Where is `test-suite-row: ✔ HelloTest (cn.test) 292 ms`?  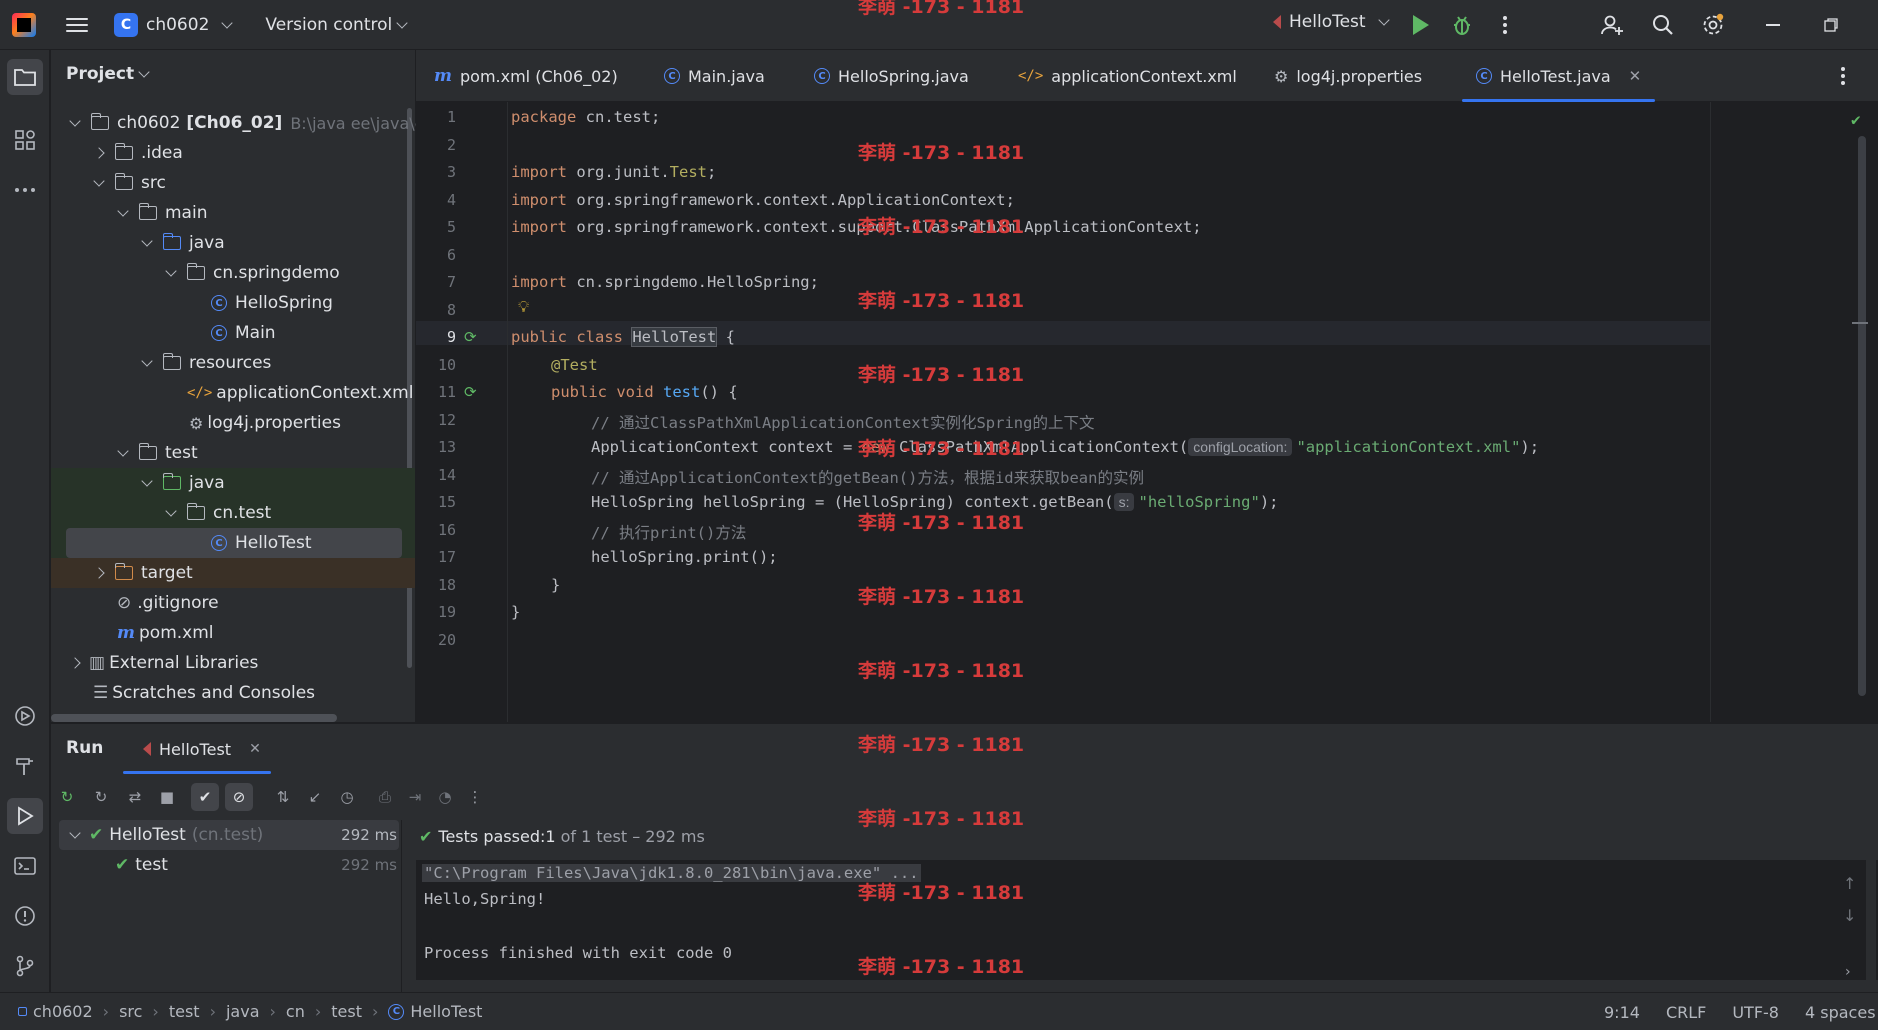 test-suite-row: ✔ HelloTest (cn.test) 292 ms is located at coordinates (233, 835).